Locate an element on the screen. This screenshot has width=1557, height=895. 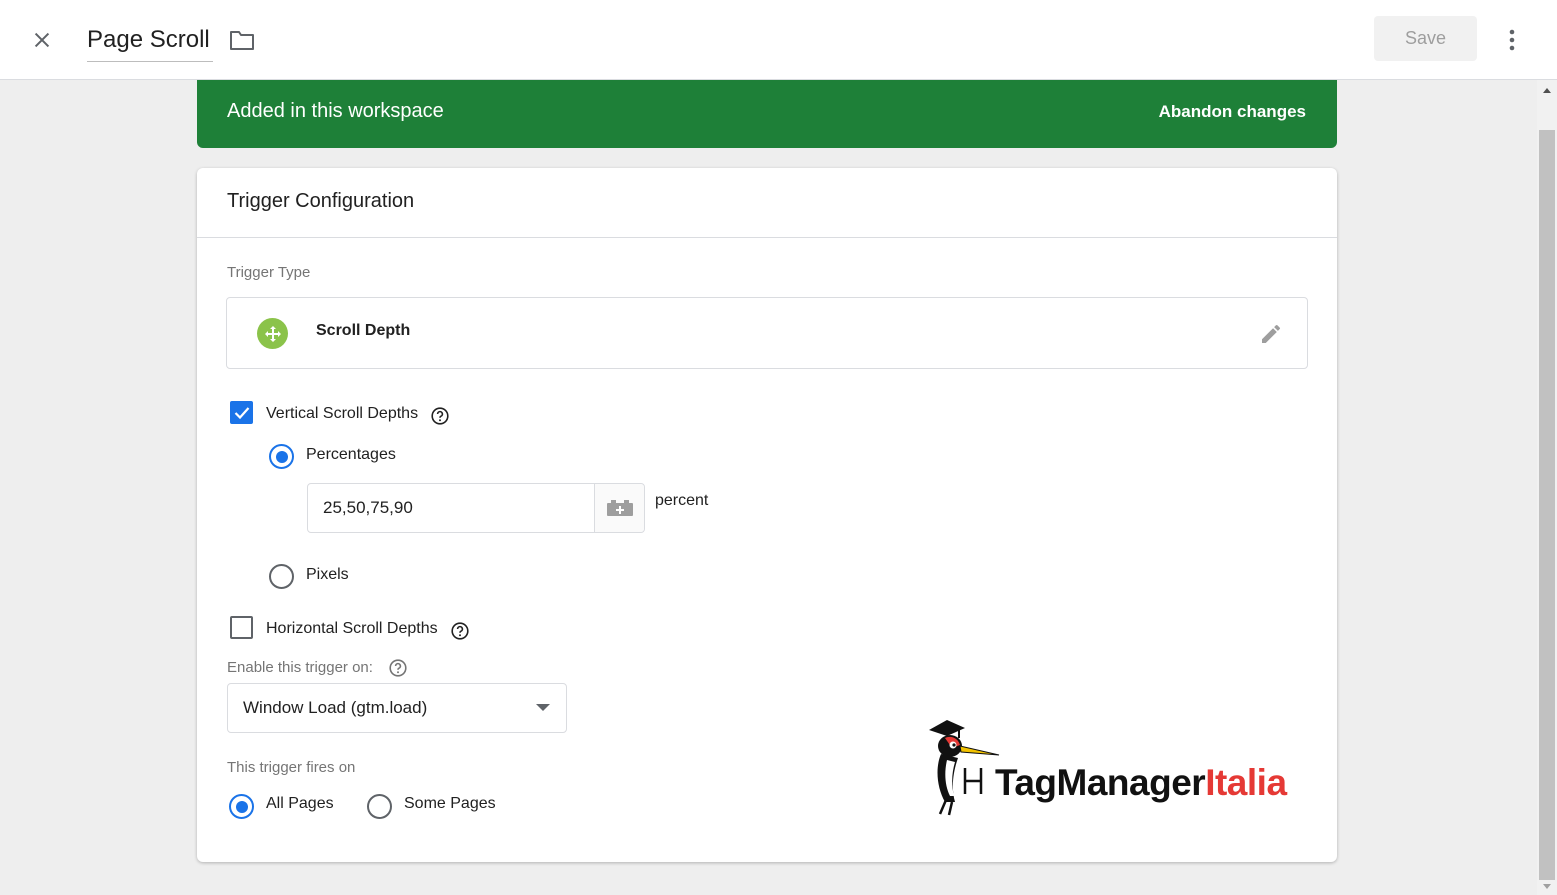
horizontal-scroll-checkbox is located at coordinates (241, 627).